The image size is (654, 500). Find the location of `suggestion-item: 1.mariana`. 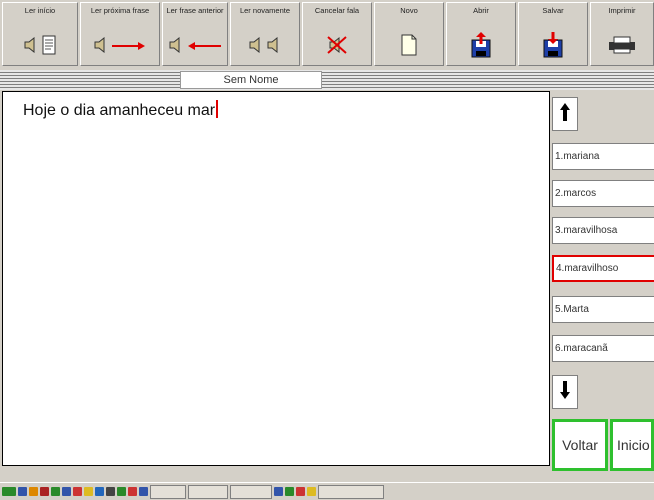

suggestion-item: 1.mariana is located at coordinates (603, 156).